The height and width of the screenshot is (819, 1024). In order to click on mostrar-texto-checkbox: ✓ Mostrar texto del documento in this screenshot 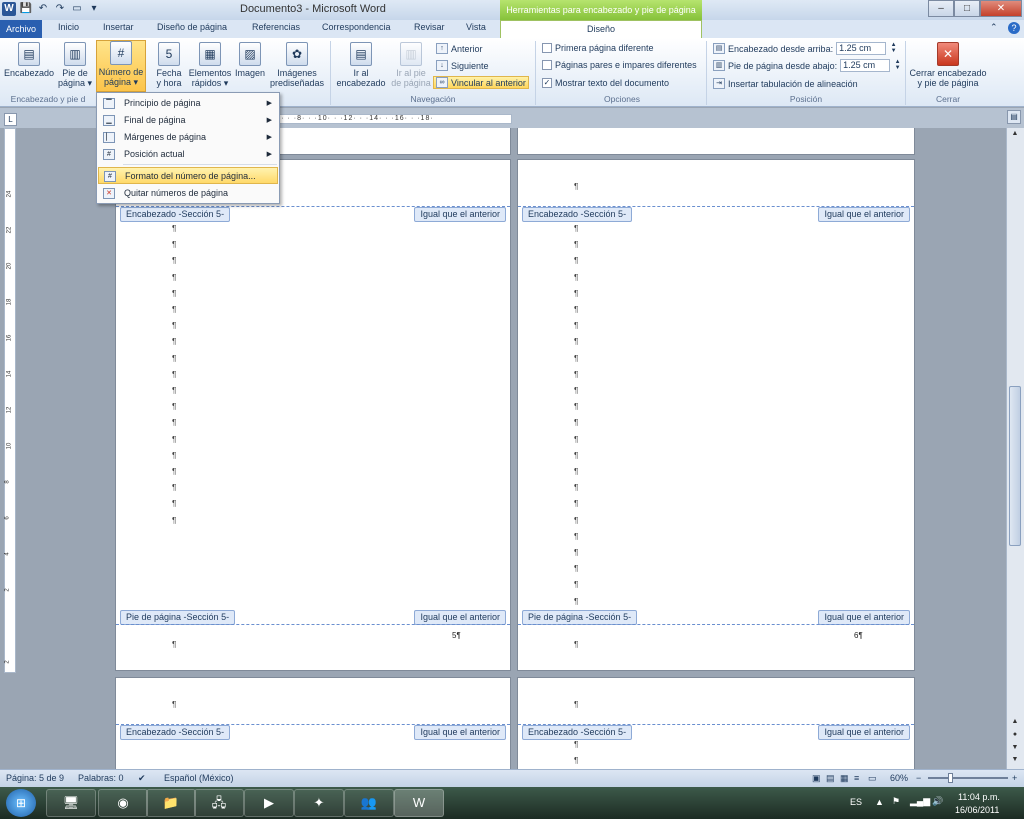, I will do `click(605, 83)`.